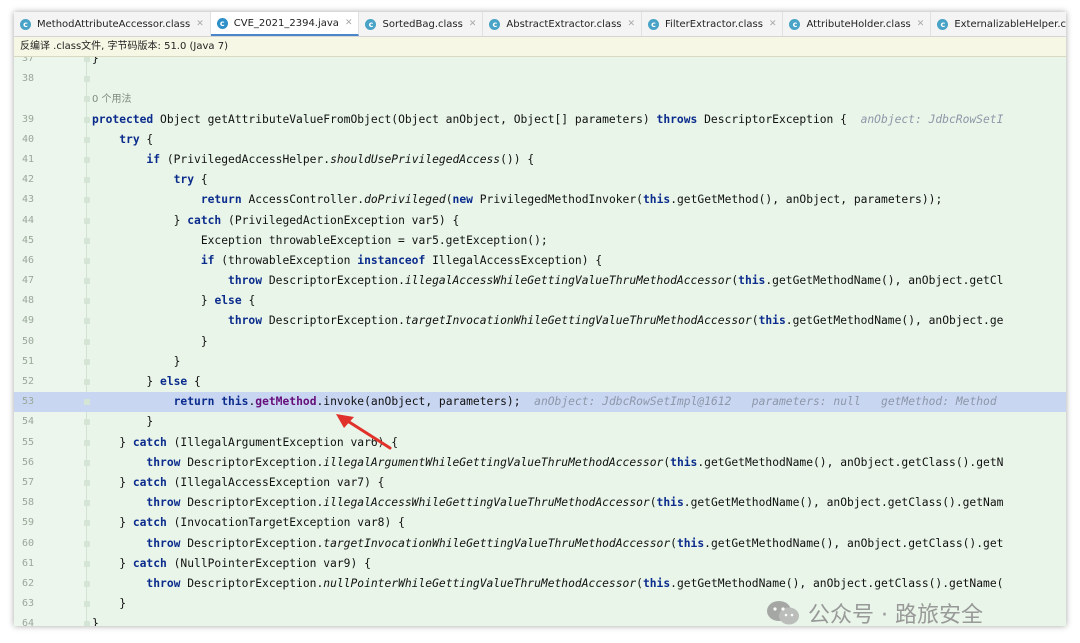 The image size is (1080, 643). Describe the element at coordinates (28, 381) in the screenshot. I see `line-number: 52` at that location.